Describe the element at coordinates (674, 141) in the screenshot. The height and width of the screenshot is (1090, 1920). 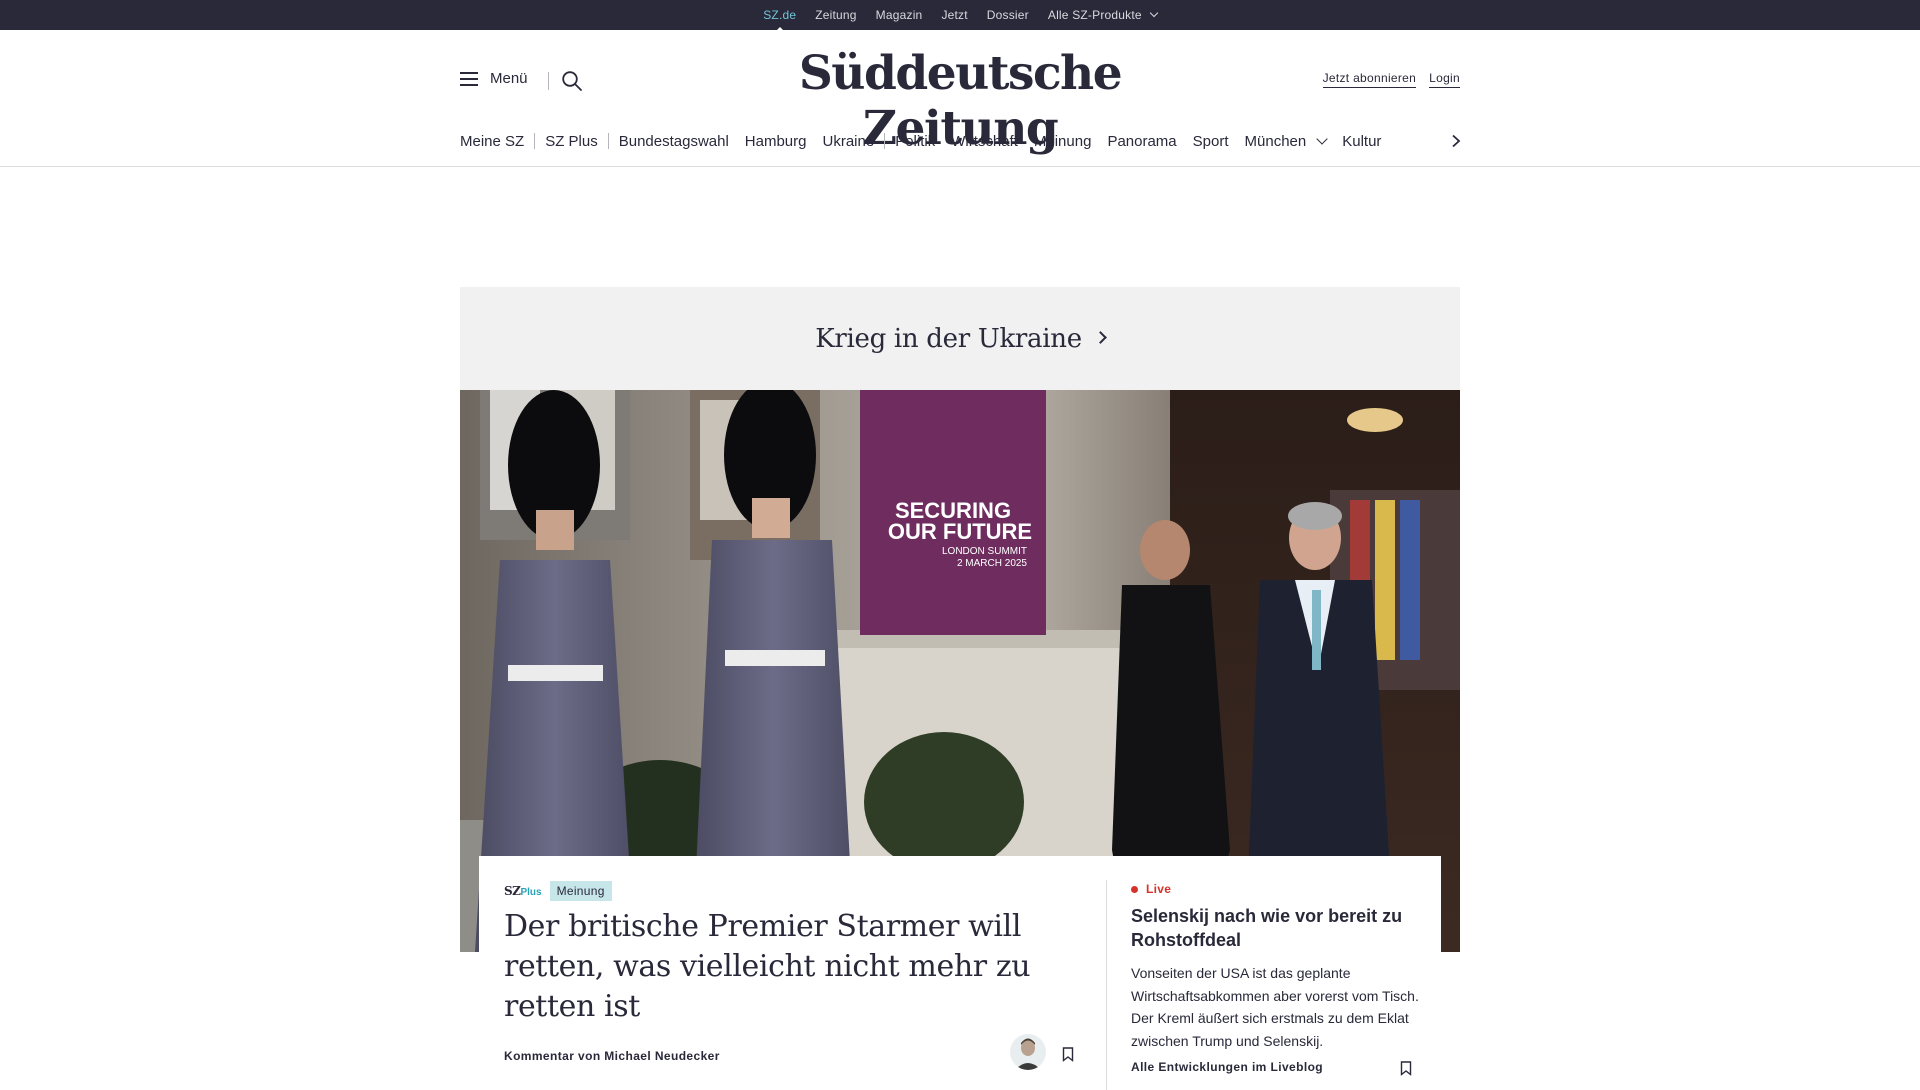
I see `nav-item-bundestagswahl: Bundestagswahl` at that location.